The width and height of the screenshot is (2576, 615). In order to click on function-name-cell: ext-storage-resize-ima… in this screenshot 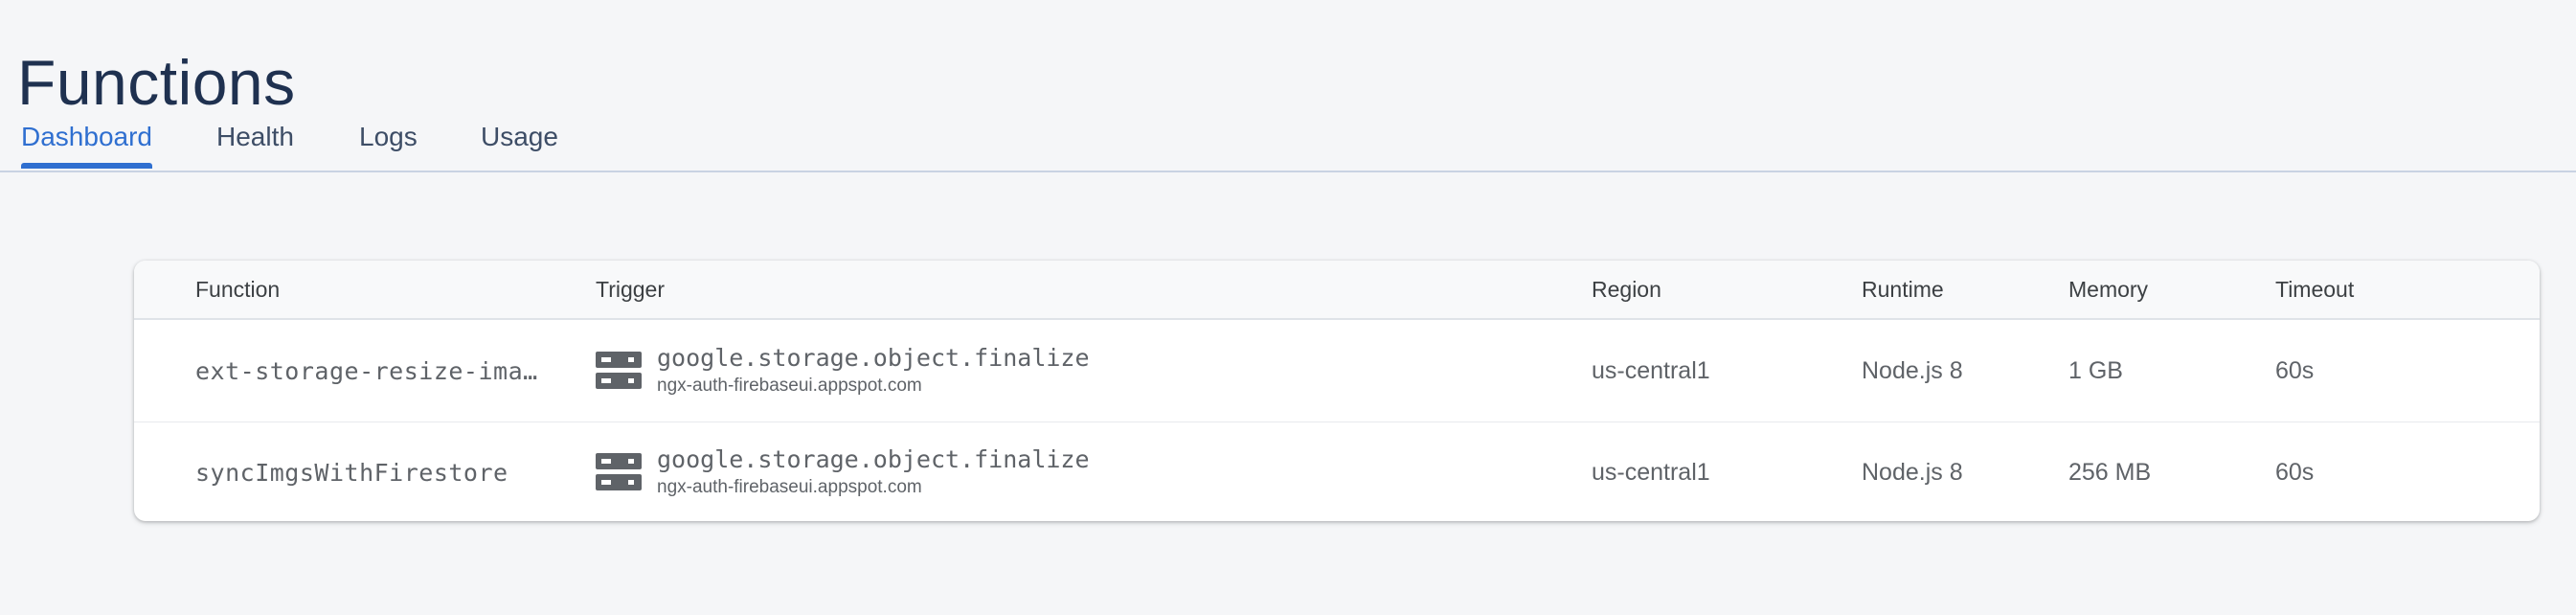, I will do `click(366, 371)`.